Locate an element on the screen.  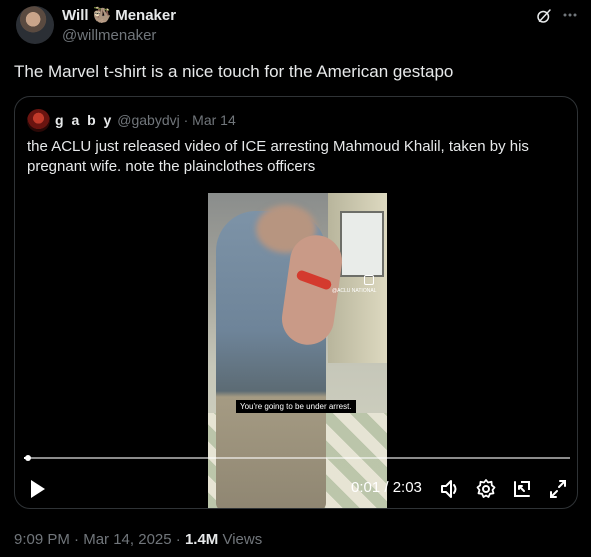
quoted-avatar is located at coordinates (38, 120).